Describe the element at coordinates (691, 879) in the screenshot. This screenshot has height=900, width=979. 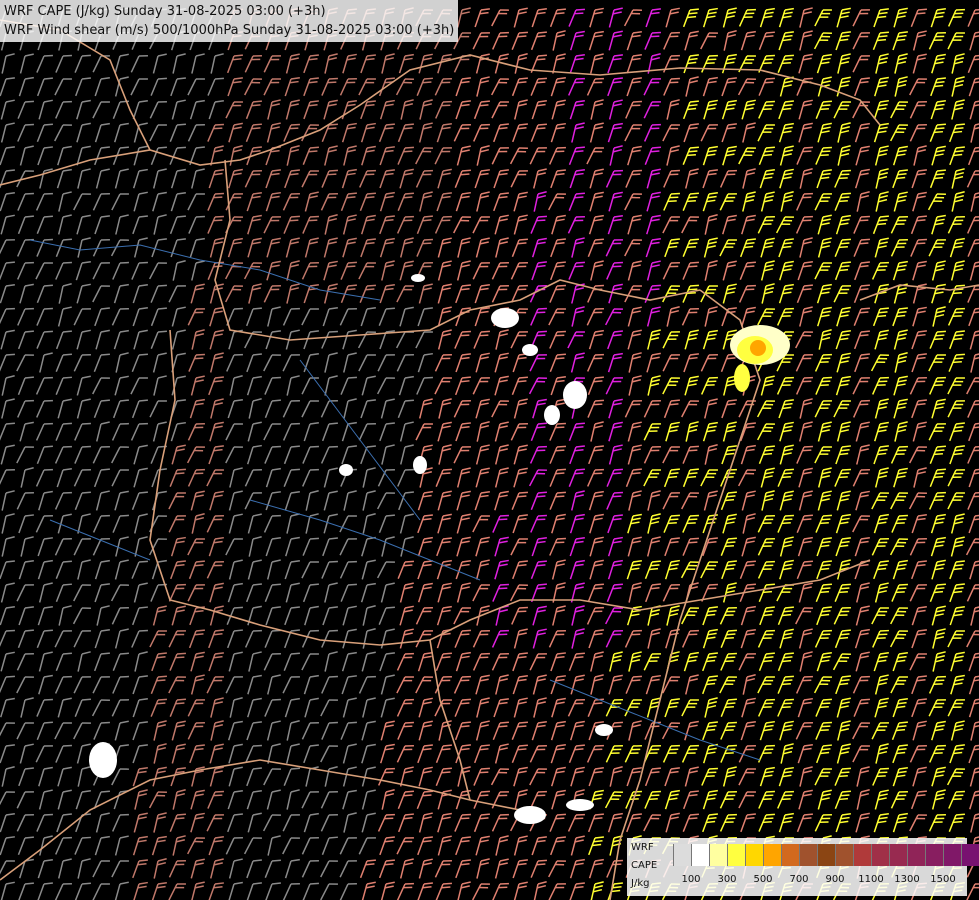
I see `legend-tick-label: 100` at that location.